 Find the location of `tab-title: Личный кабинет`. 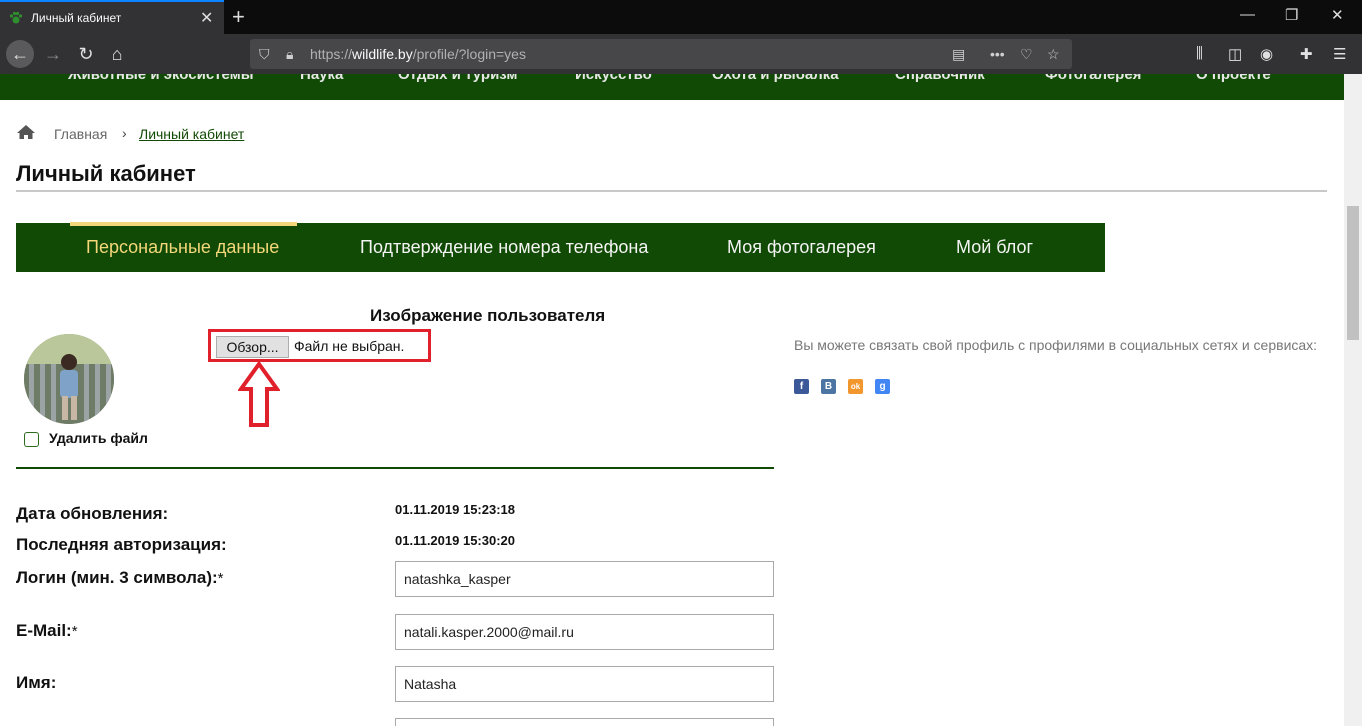

tab-title: Личный кабинет is located at coordinates (76, 18).